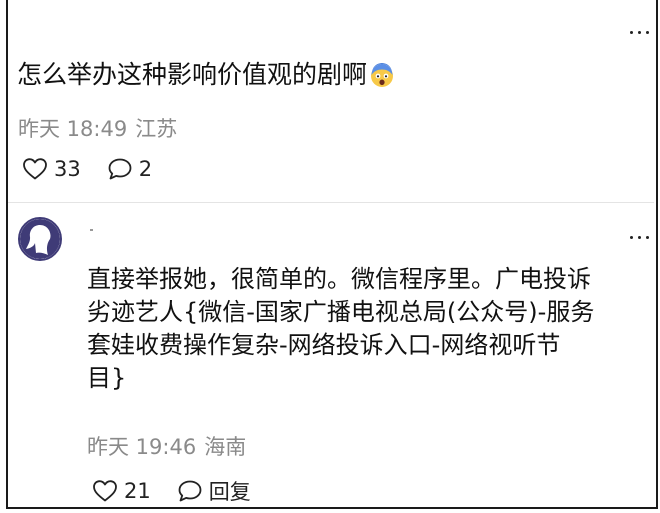  Describe the element at coordinates (229, 492) in the screenshot. I see `reply-label: 回复` at that location.